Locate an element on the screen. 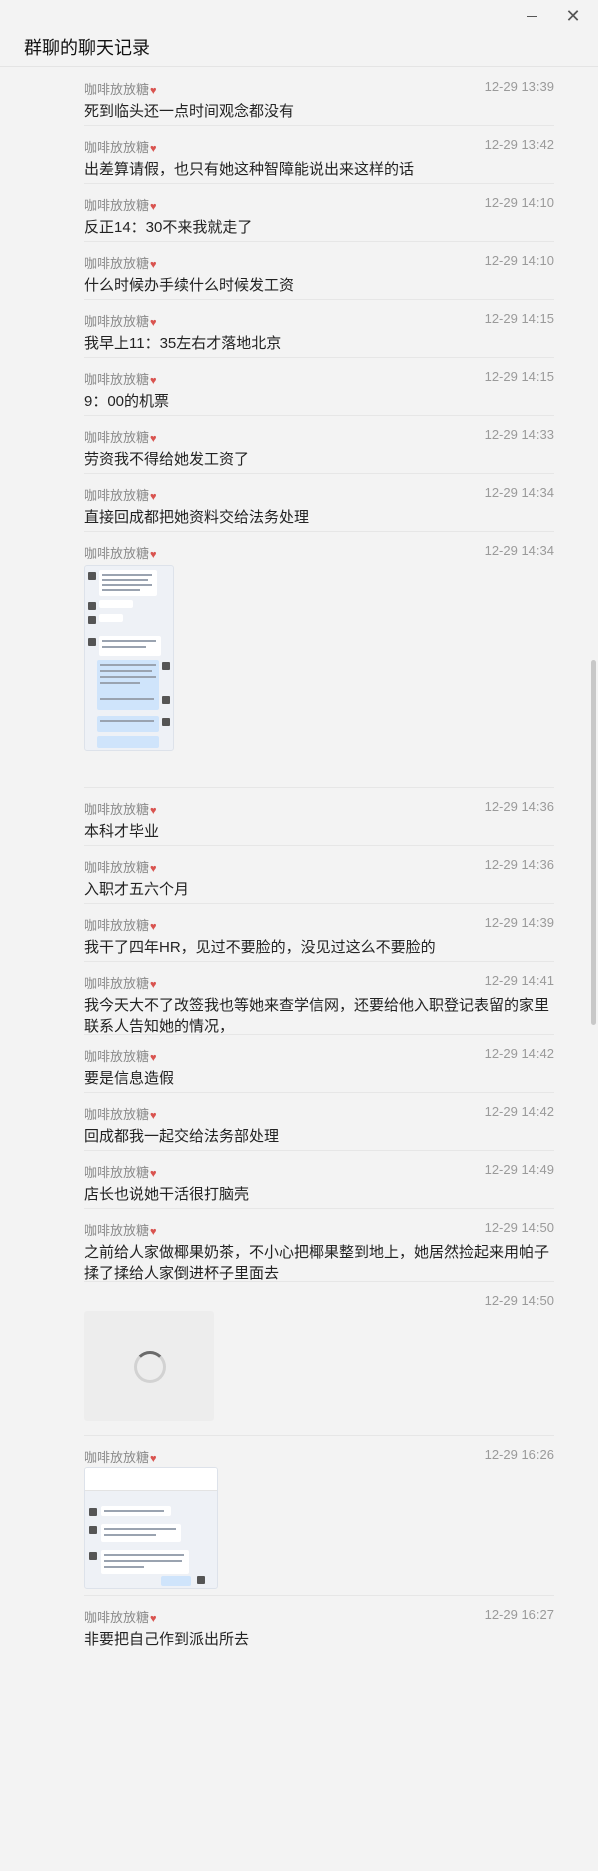  message-text: 回成都我一起交给法务部处理 is located at coordinates (182, 1136).